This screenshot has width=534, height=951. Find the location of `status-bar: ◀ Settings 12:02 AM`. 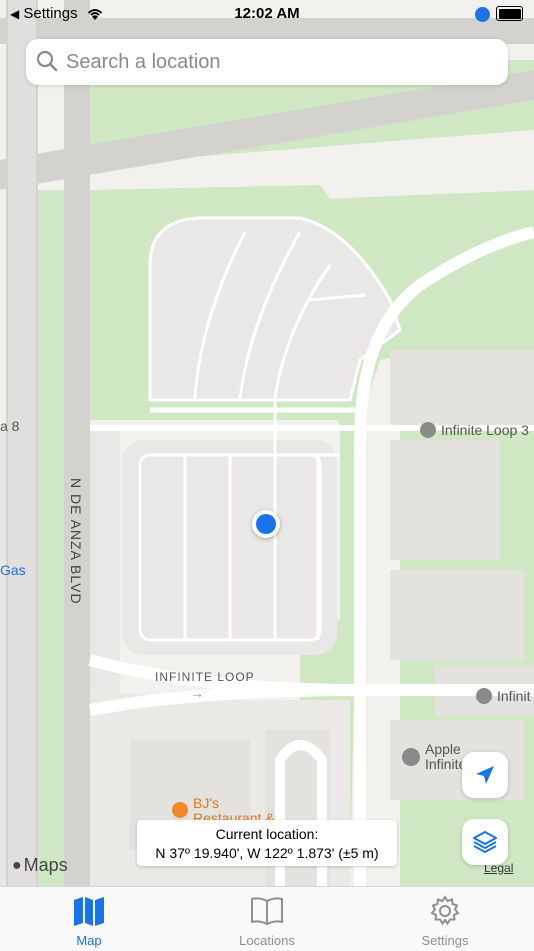

status-bar: ◀ Settings 12:02 AM is located at coordinates (267, 14).